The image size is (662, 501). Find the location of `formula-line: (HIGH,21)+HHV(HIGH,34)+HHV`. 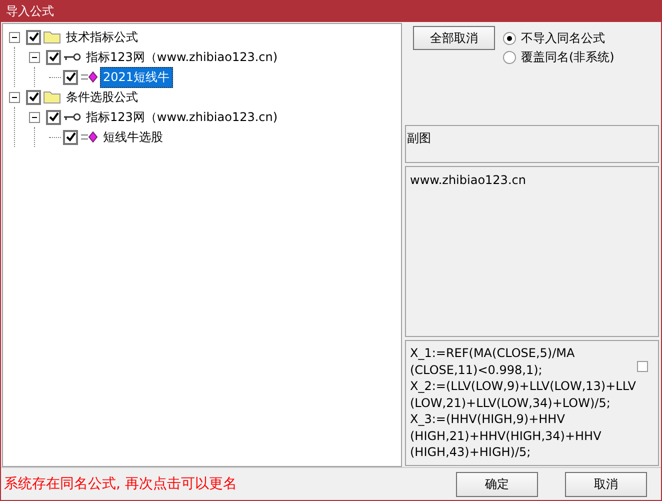

formula-line: (HIGH,21)+HHV(HIGH,34)+HHV is located at coordinates (506, 436).